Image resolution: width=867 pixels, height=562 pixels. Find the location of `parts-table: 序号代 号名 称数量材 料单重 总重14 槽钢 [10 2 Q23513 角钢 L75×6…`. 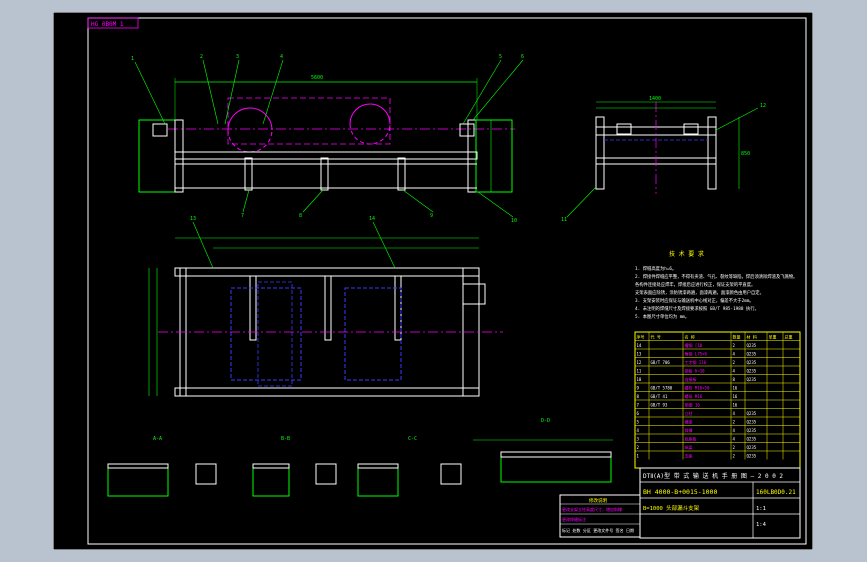

parts-table: 序号代 号名 称数量材 料单重 总重14 槽钢 [10 2 Q23513 角钢 L75×6… is located at coordinates (717, 400).